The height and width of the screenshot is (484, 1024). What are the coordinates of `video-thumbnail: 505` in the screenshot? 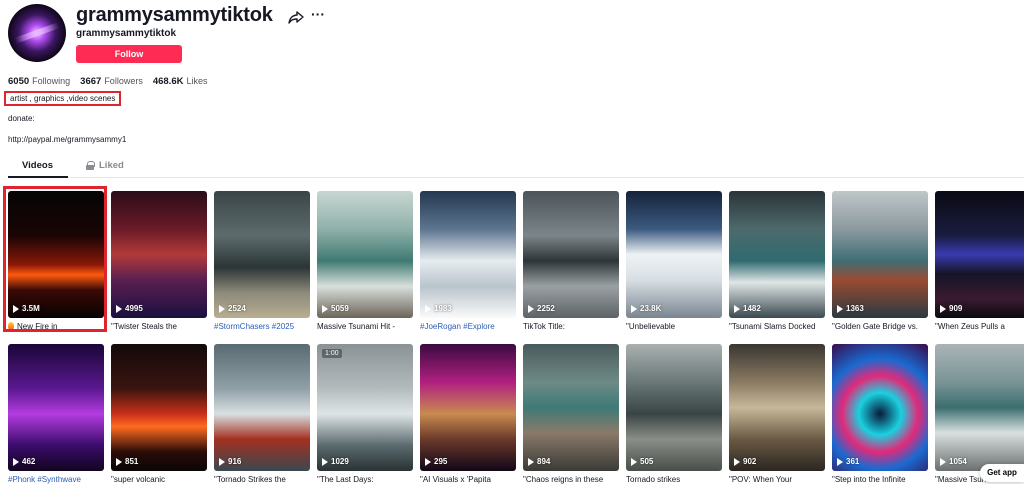 It's located at (674, 407).